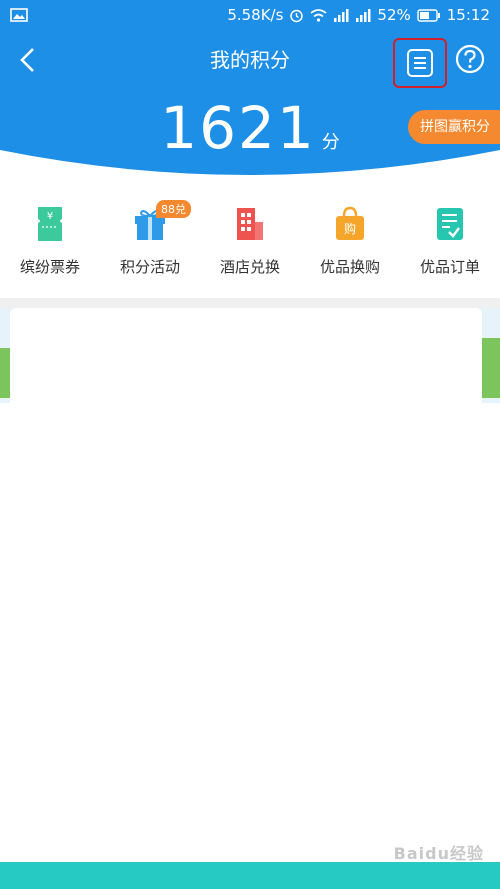 This screenshot has width=500, height=889. I want to click on points-banner: 1621 分 拼图赢积分, so click(250, 135).